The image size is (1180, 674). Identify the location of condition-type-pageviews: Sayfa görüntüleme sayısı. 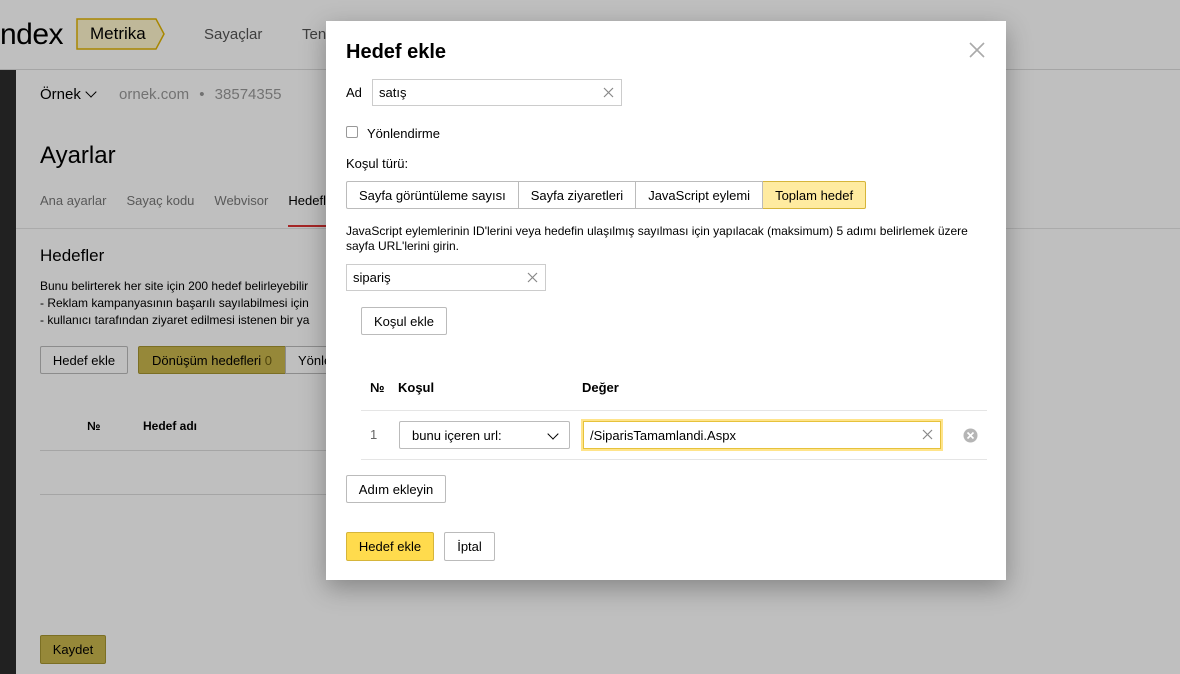
(432, 195).